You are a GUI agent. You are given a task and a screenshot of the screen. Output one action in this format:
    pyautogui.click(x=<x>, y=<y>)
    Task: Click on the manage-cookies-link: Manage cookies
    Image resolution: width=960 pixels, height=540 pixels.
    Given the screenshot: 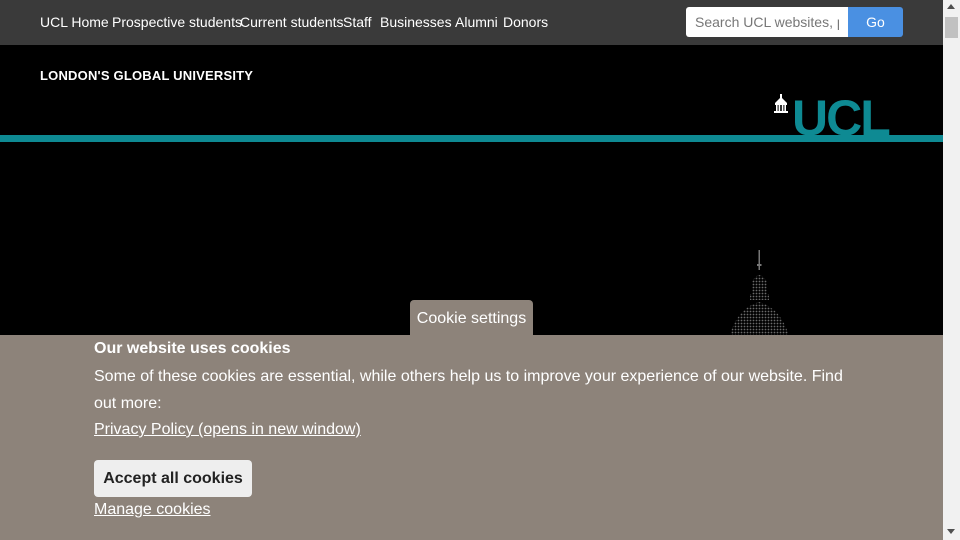 What is the action you would take?
    pyautogui.click(x=152, y=510)
    